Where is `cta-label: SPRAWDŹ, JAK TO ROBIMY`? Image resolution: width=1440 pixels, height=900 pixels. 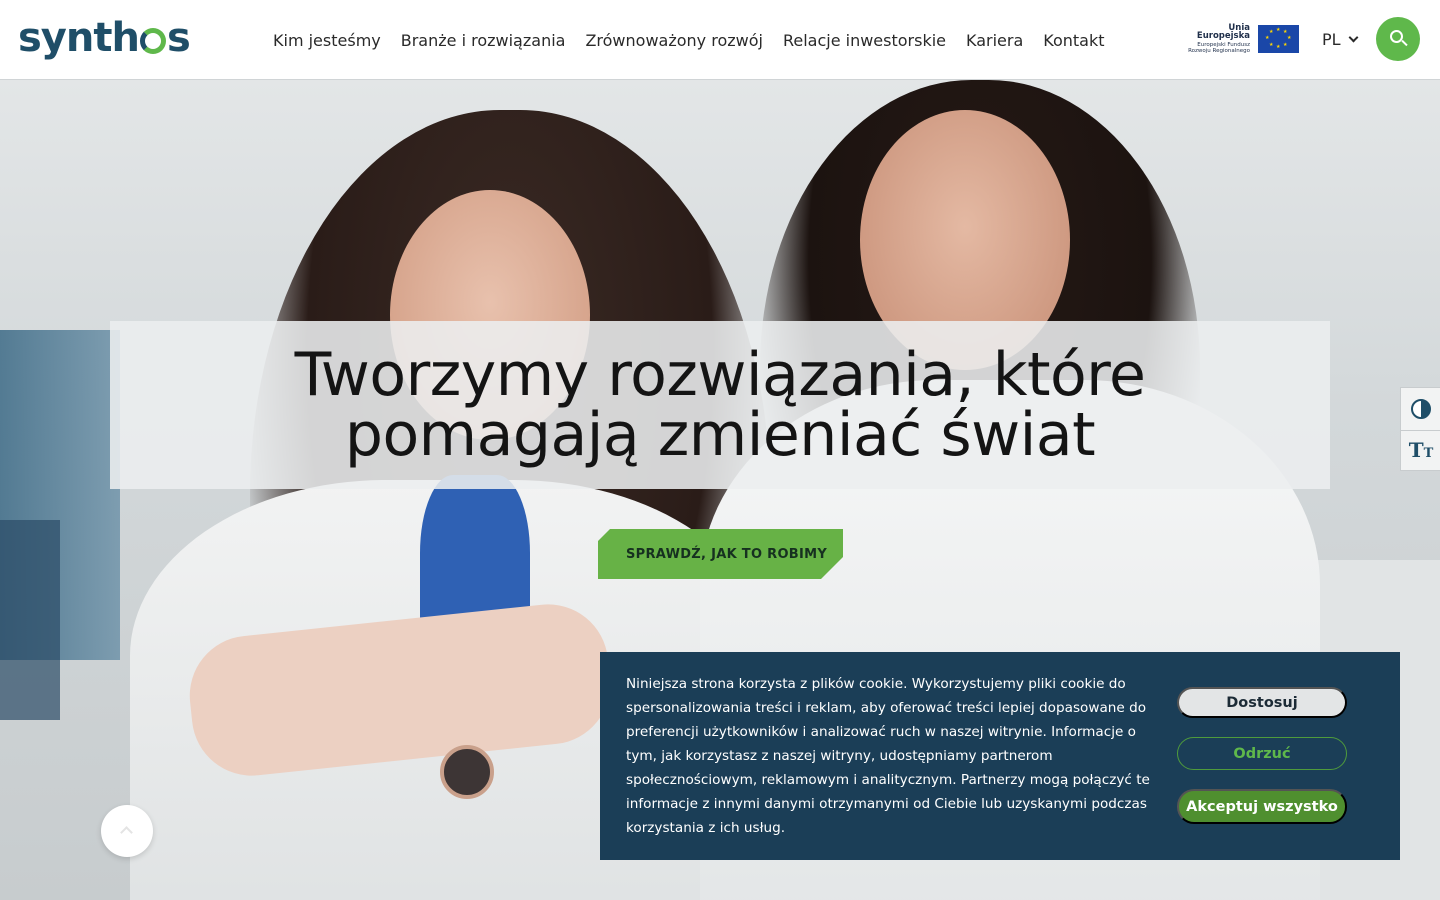 cta-label: SPRAWDŹ, JAK TO ROBIMY is located at coordinates (727, 554).